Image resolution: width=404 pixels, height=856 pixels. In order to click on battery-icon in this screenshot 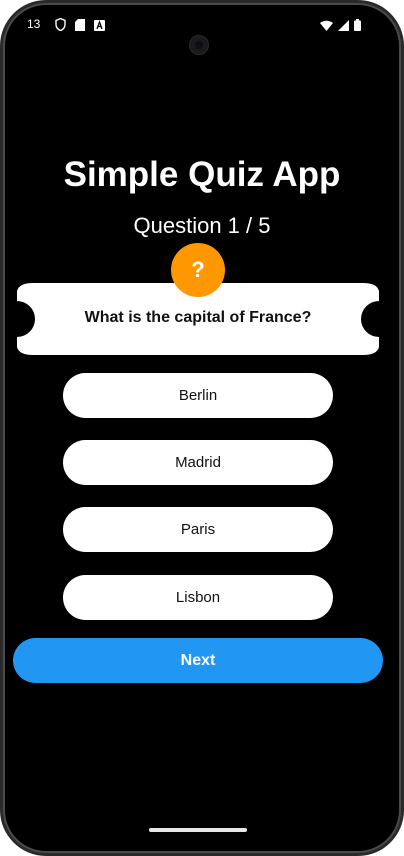, I will do `click(357, 27)`.